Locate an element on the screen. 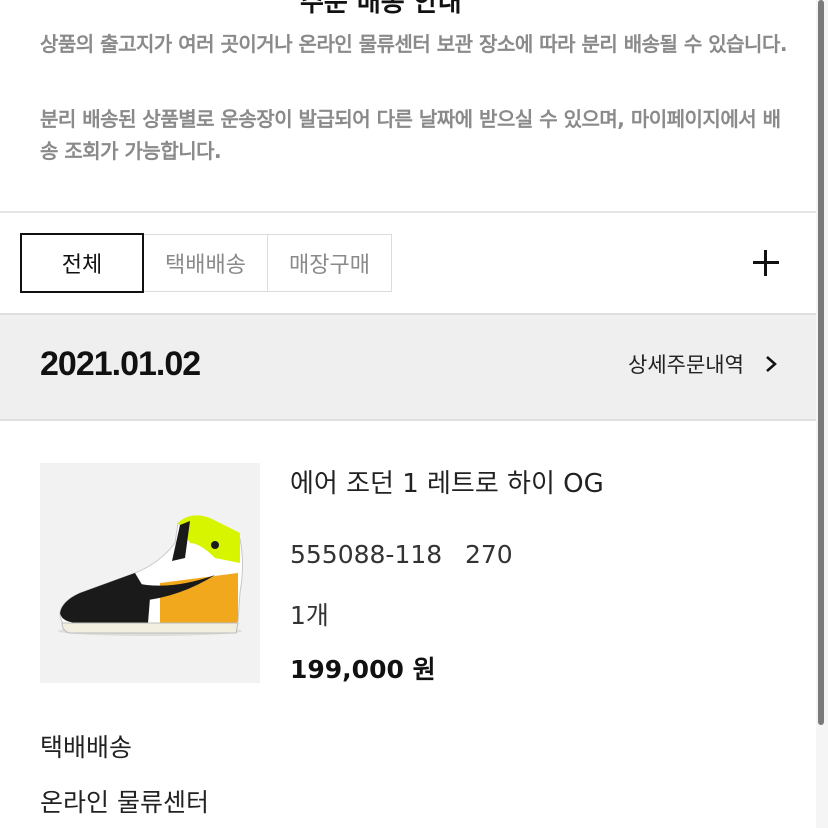 Image resolution: width=828 pixels, height=828 pixels. order-date: 2021.01.02 is located at coordinates (120, 364).